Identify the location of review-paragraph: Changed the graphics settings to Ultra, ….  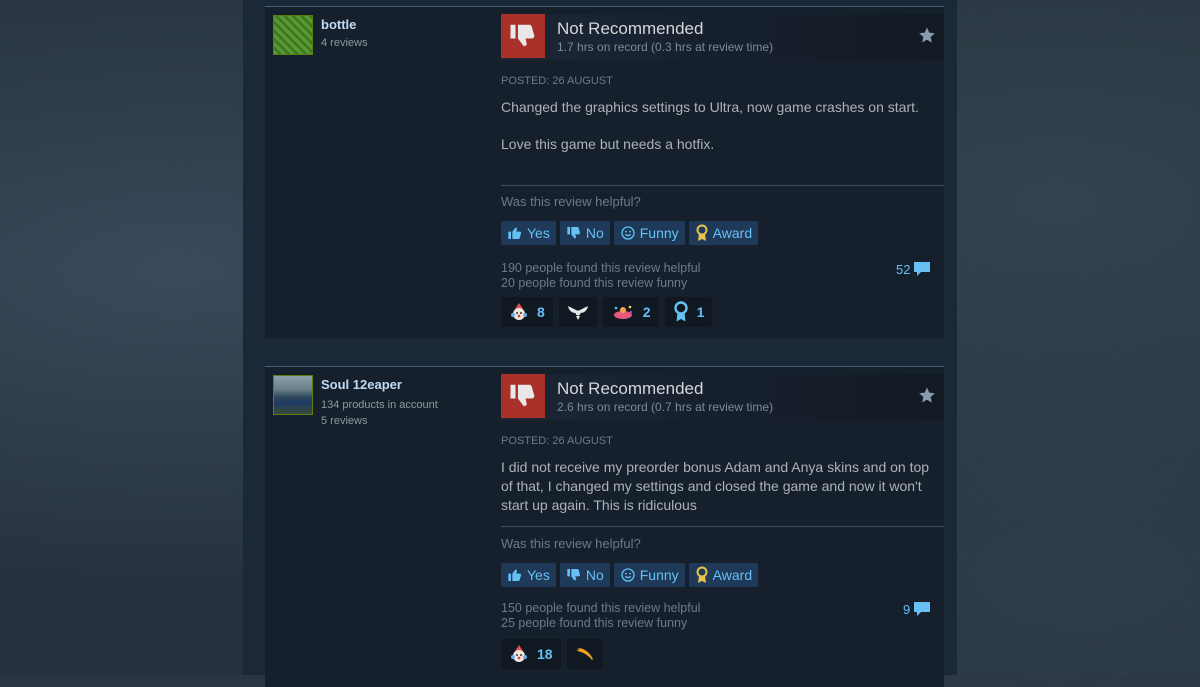
(710, 107).